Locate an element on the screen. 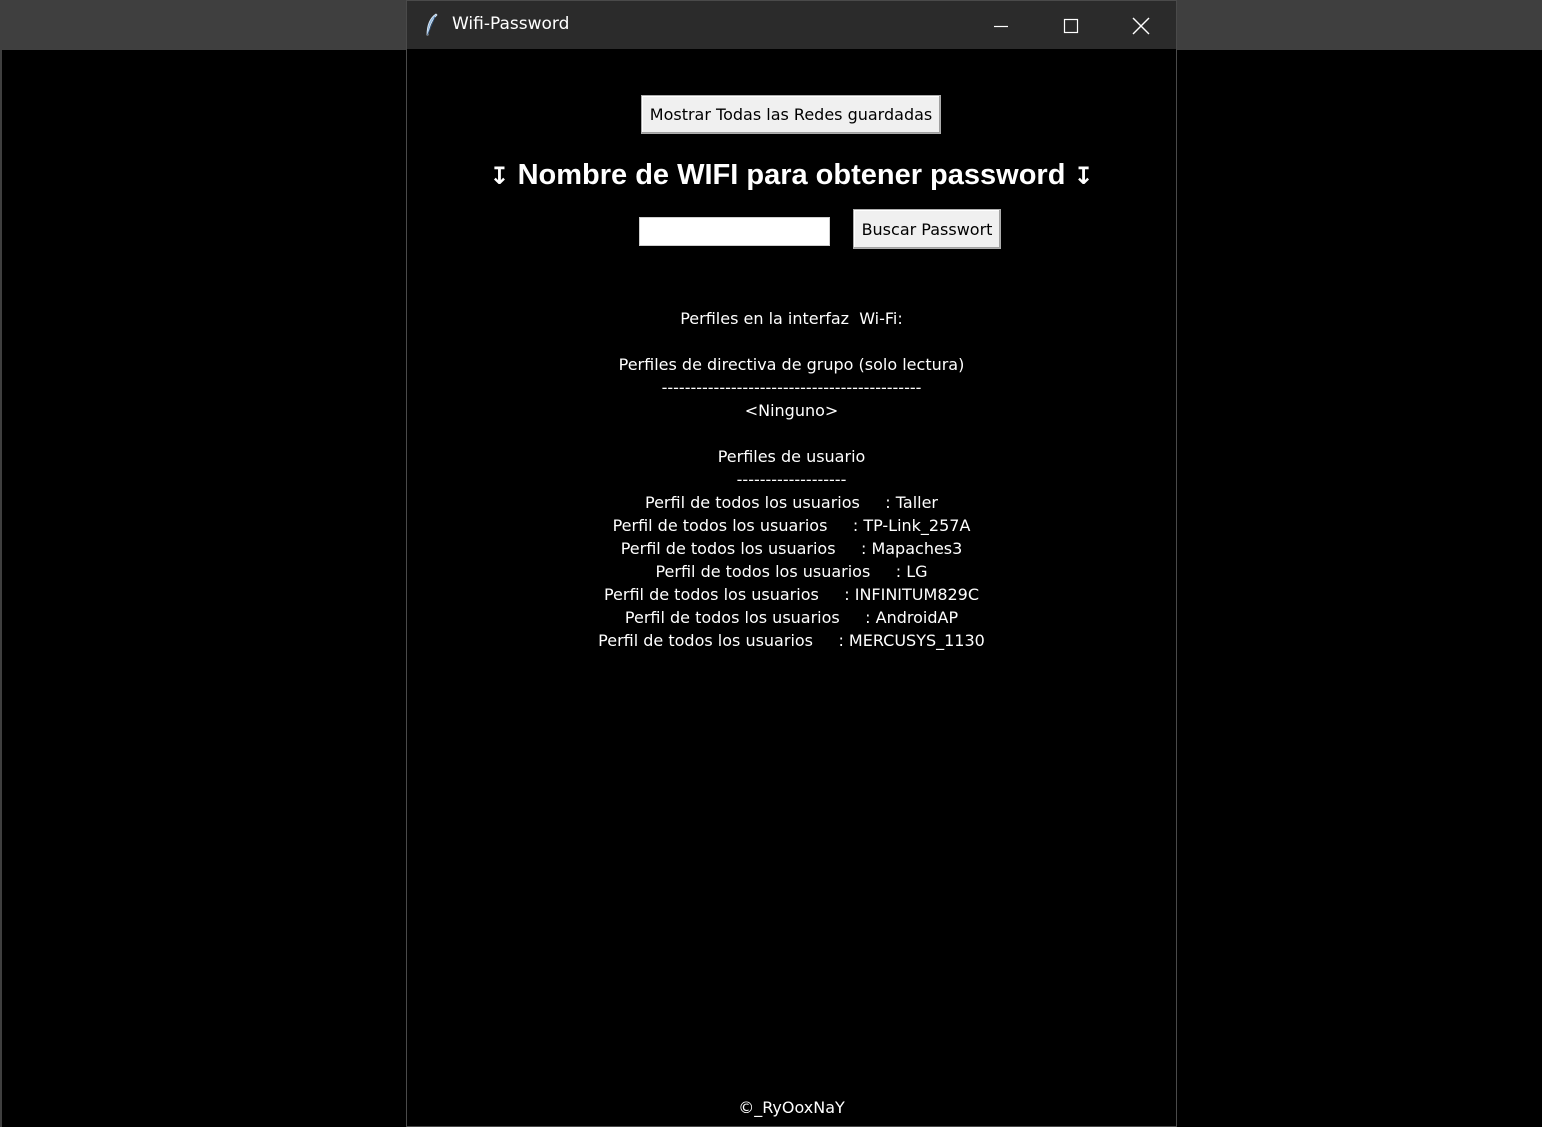 Image resolution: width=1542 pixels, height=1127 pixels. desktop-edge is located at coordinates (1, 588).